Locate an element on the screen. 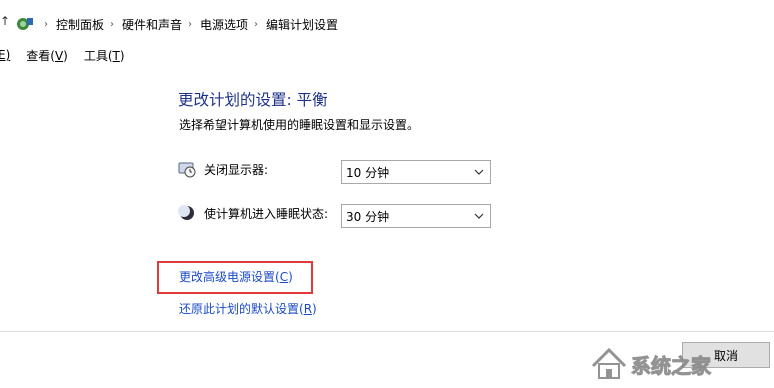 The height and width of the screenshot is (388, 774). breadcrumb: › 控制面板 › 硬件和声音 › 电源选项 › 编辑计划设置 is located at coordinates (188, 24).